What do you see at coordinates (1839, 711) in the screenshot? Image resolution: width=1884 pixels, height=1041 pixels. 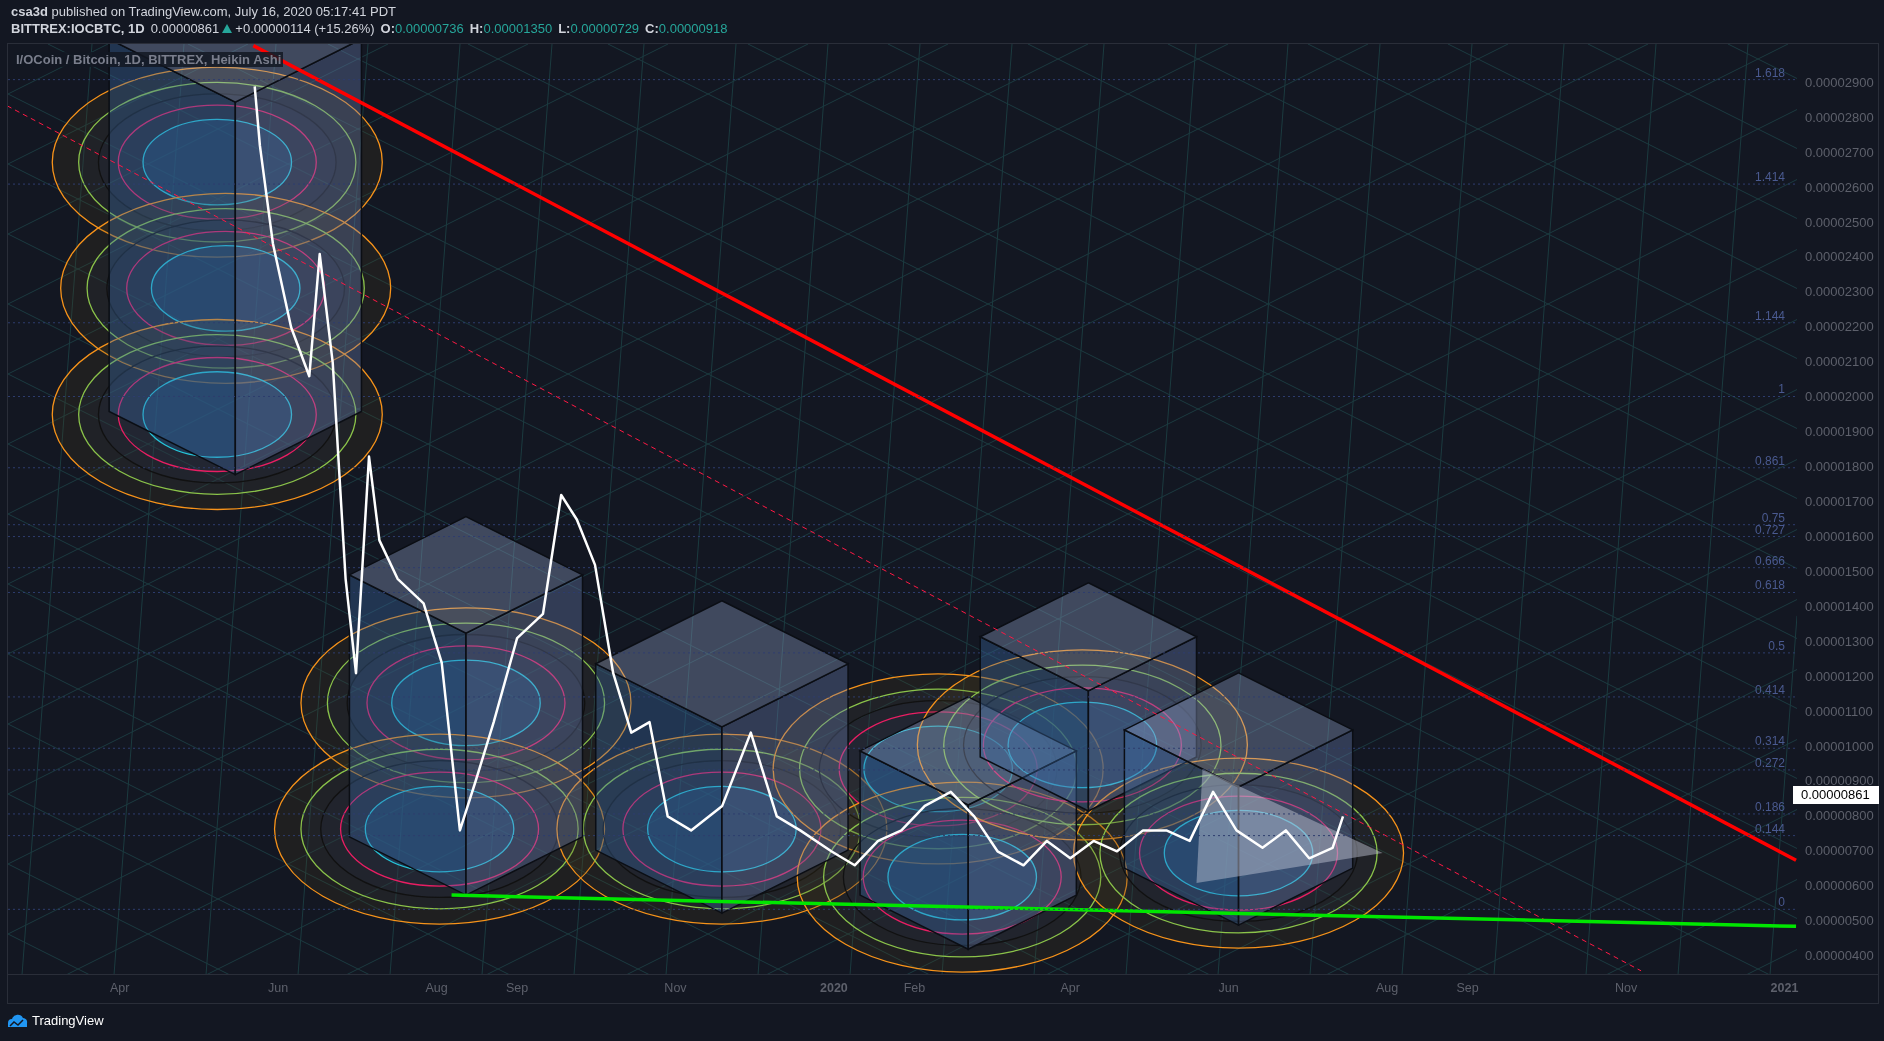 I see `price-axis-label: 0.00001100` at bounding box center [1839, 711].